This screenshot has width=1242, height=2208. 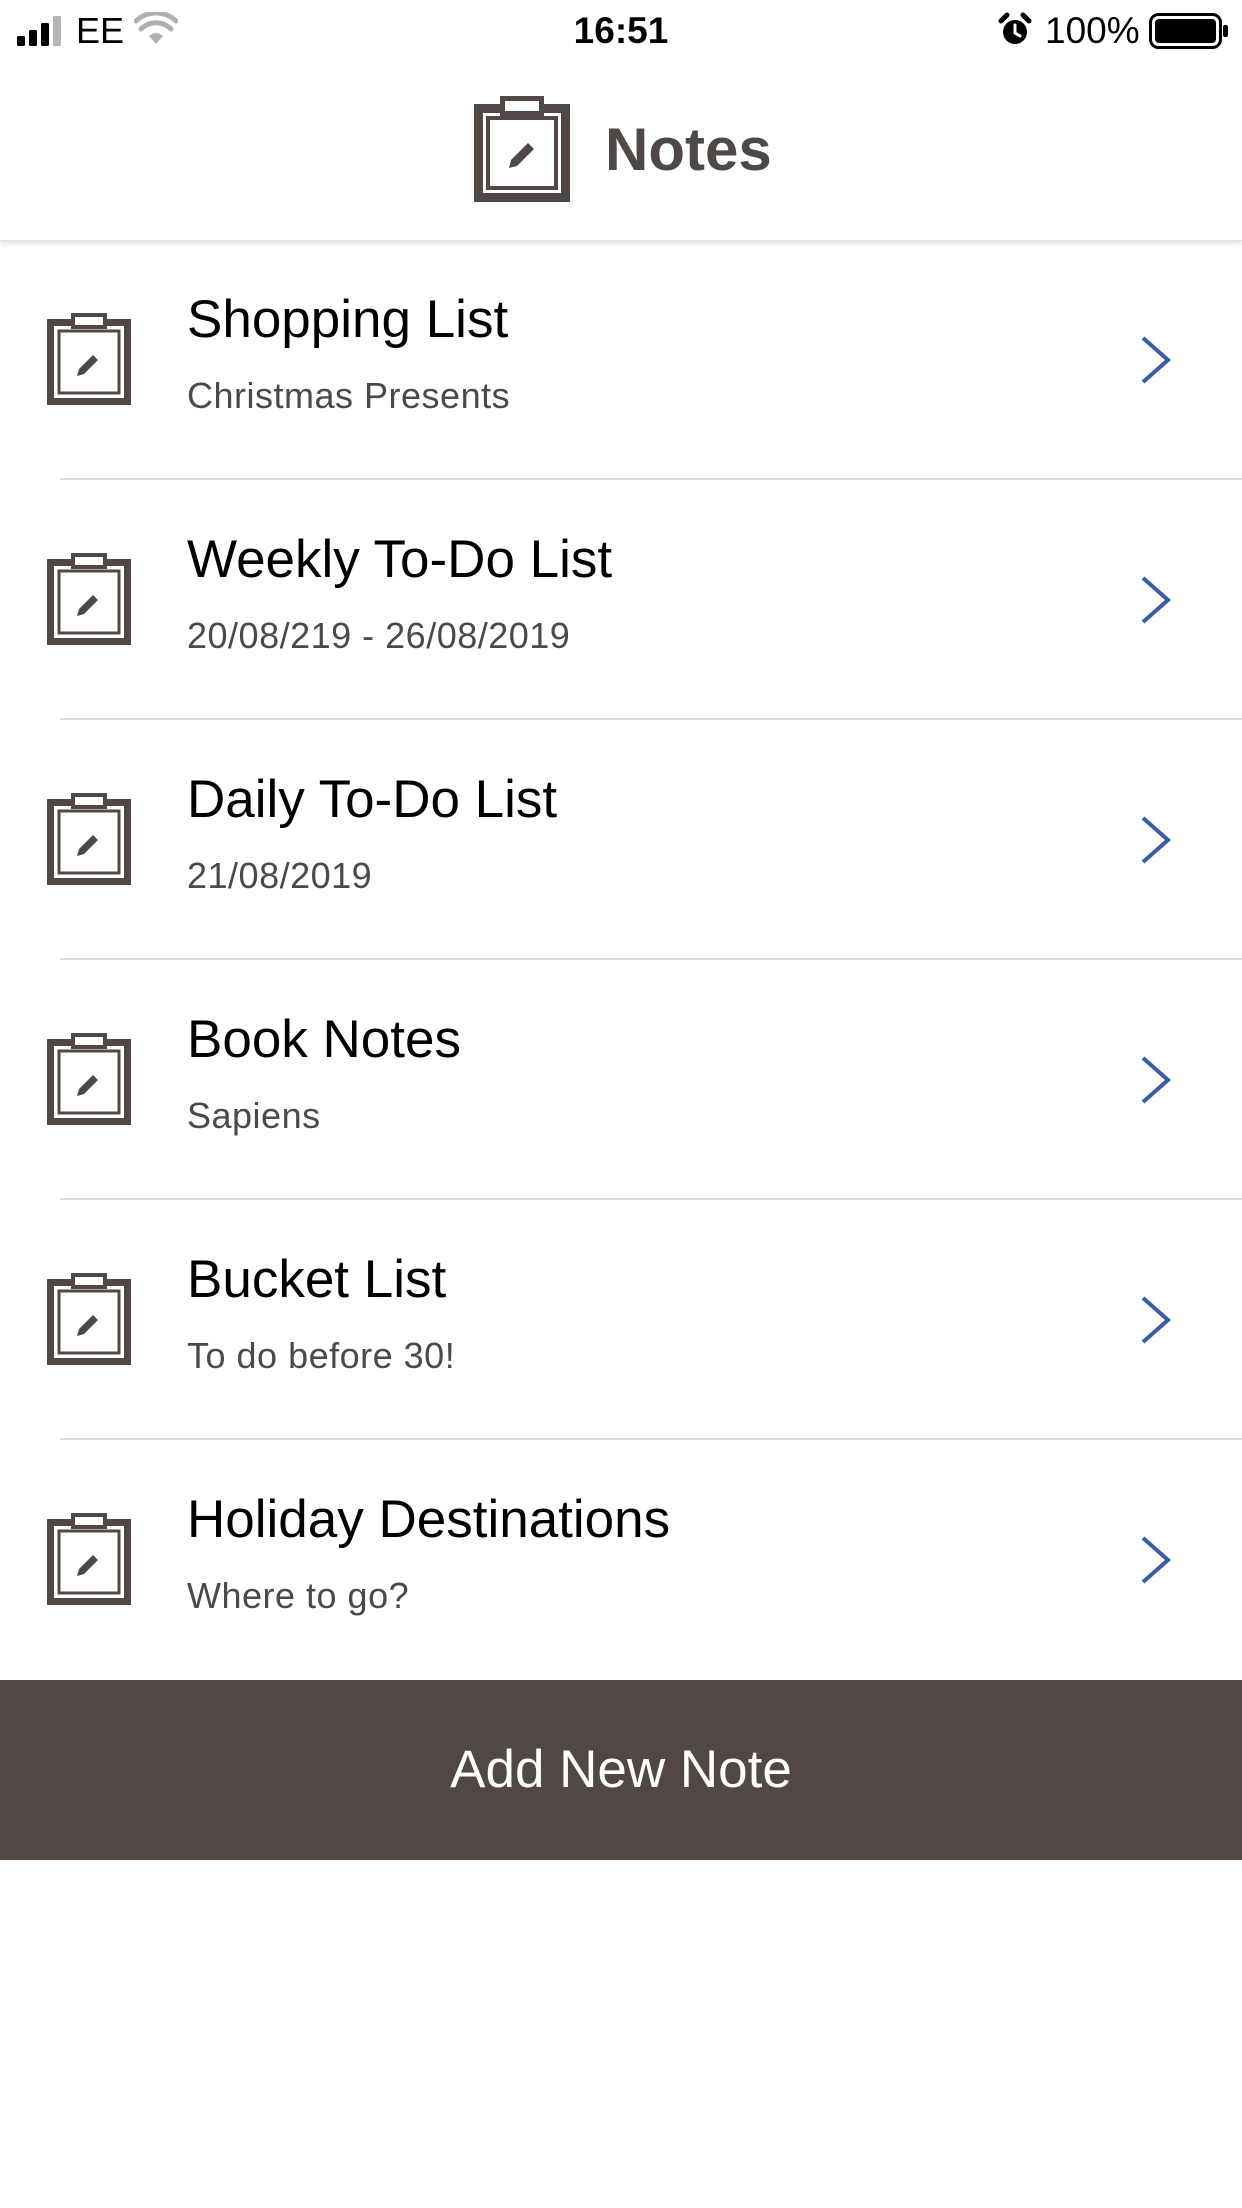 I want to click on note-subtitle: Where to go?, so click(x=298, y=1595).